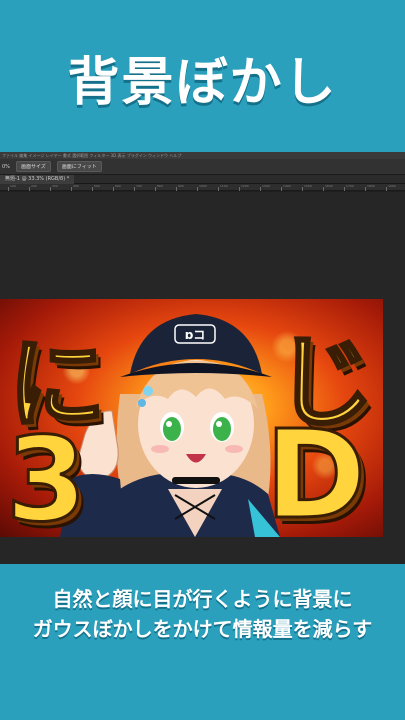 The width and height of the screenshot is (405, 720). I want to click on right-eye, so click(222, 429).